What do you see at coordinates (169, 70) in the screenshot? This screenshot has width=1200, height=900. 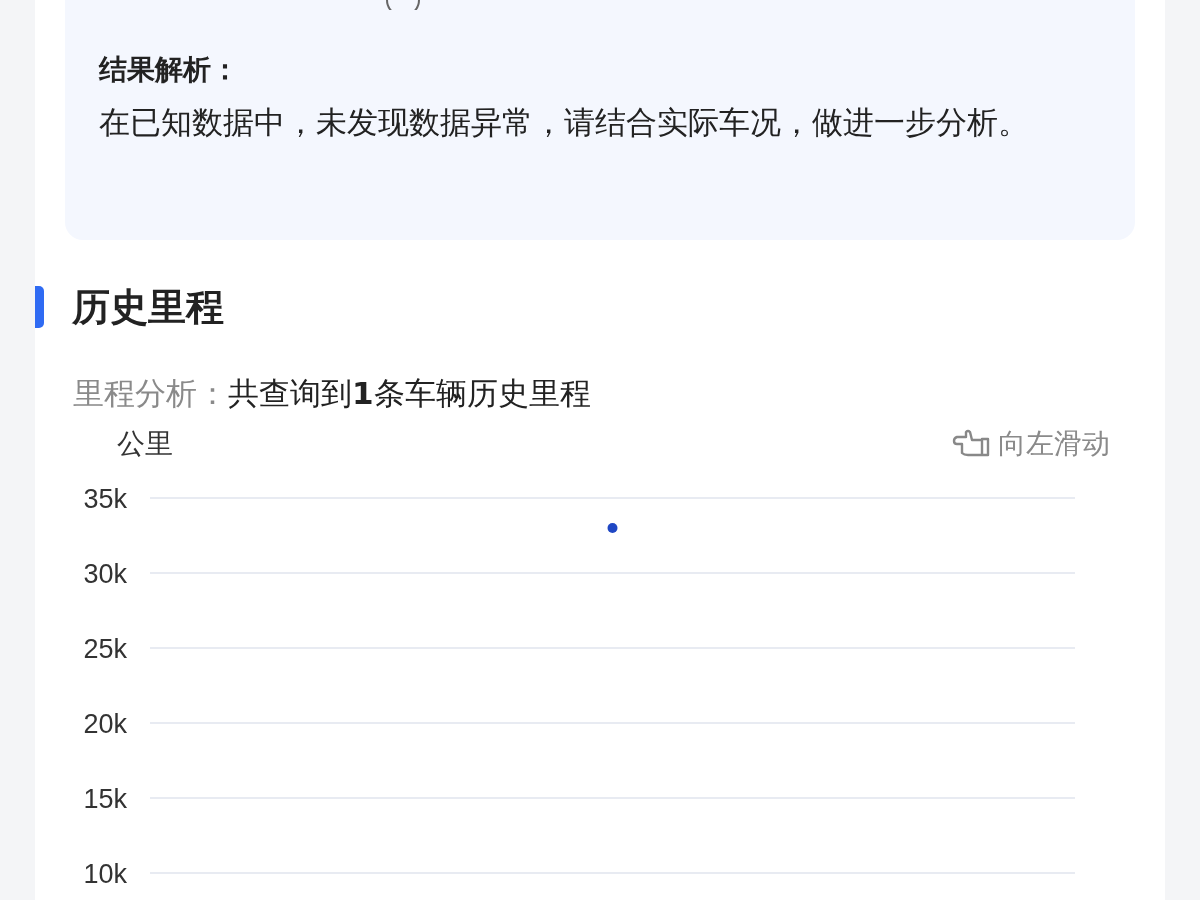 I see `result-heading: 结果解析：` at bounding box center [169, 70].